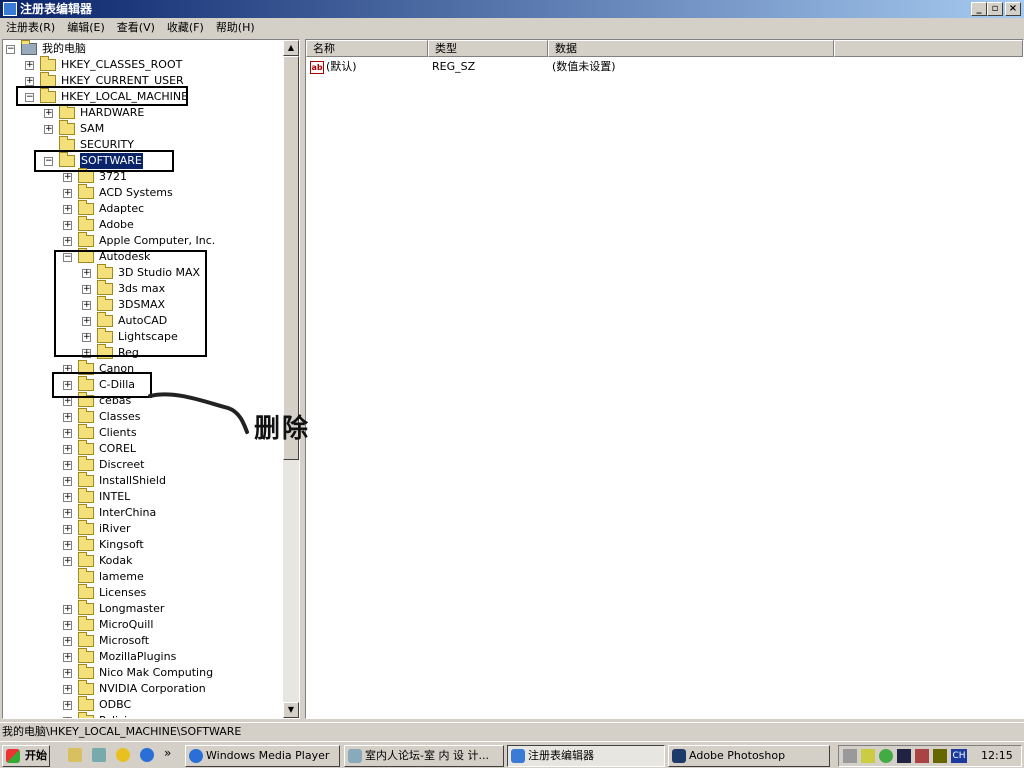  What do you see at coordinates (282, 429) in the screenshot?
I see `delete-annotation: 删除` at bounding box center [282, 429].